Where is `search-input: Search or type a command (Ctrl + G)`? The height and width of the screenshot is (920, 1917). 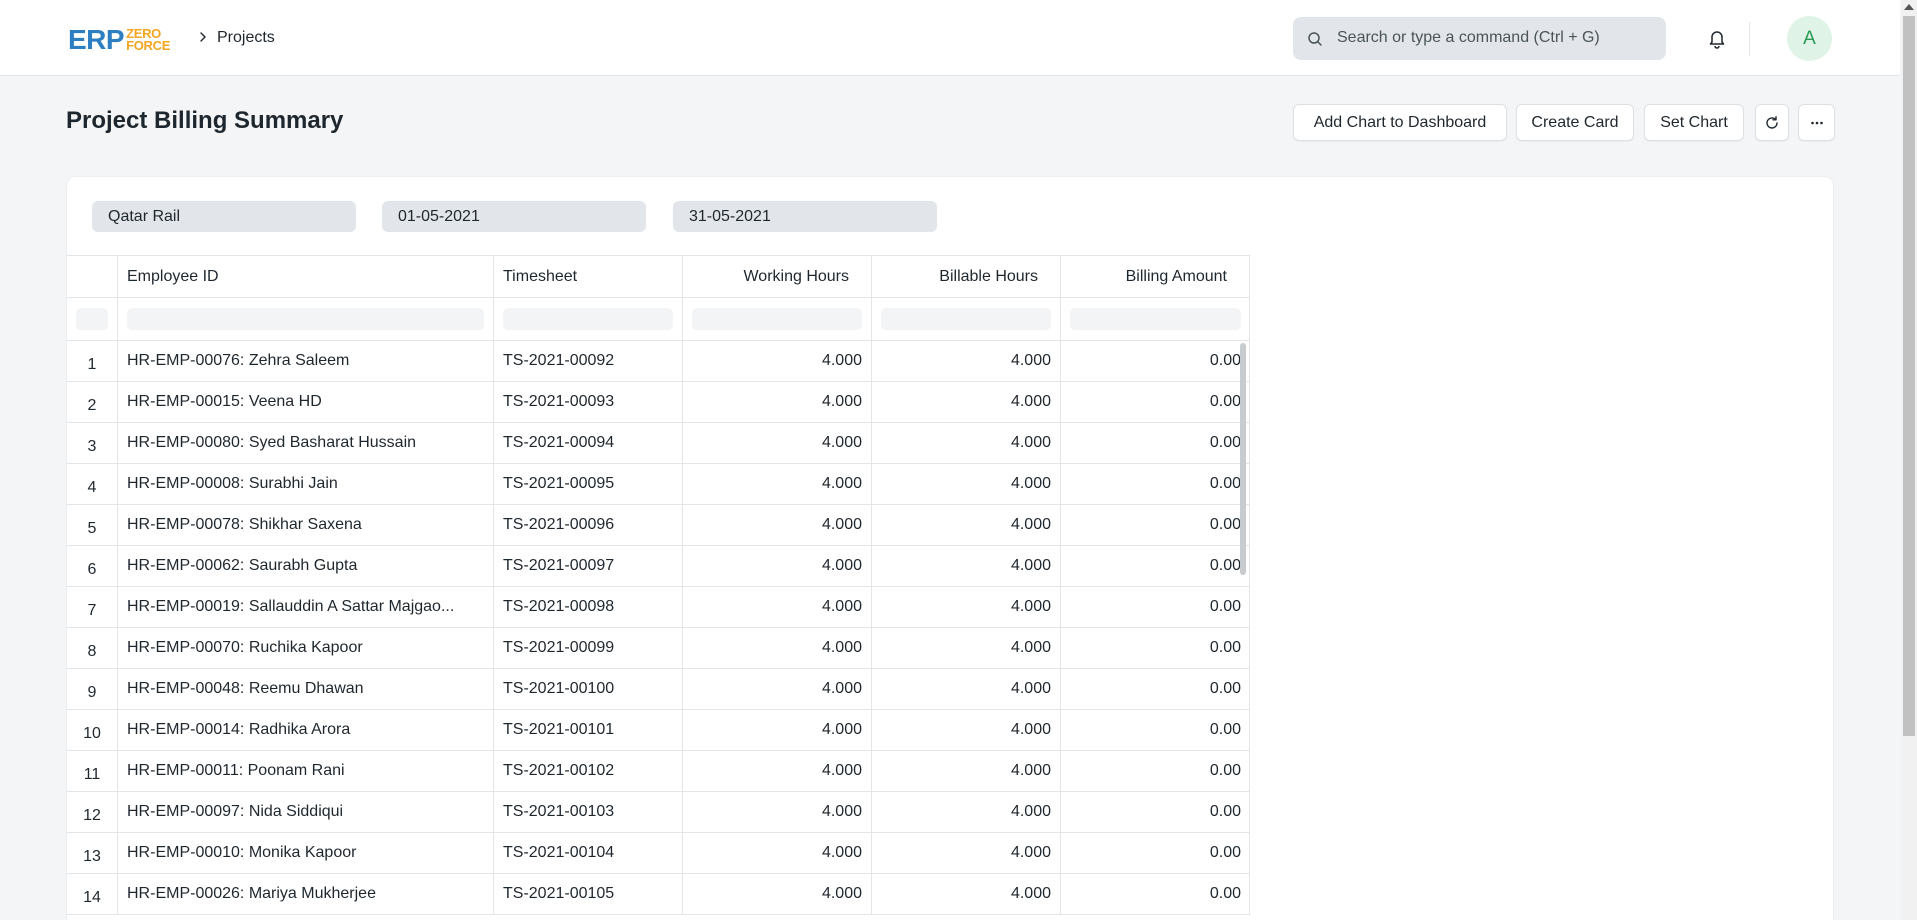 search-input: Search or type a command (Ctrl + G) is located at coordinates (1479, 38).